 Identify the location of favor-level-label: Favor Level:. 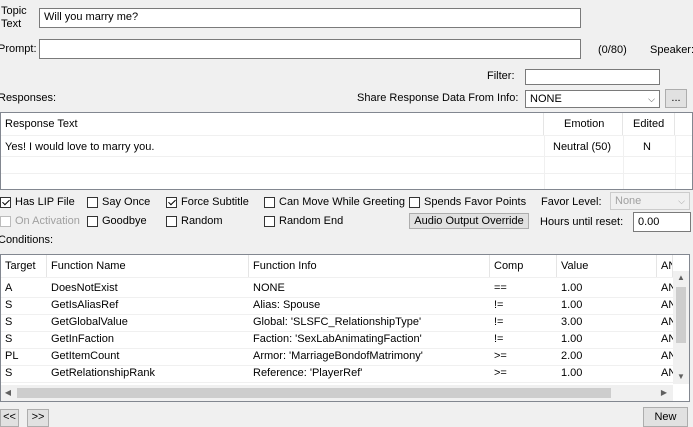
(571, 202).